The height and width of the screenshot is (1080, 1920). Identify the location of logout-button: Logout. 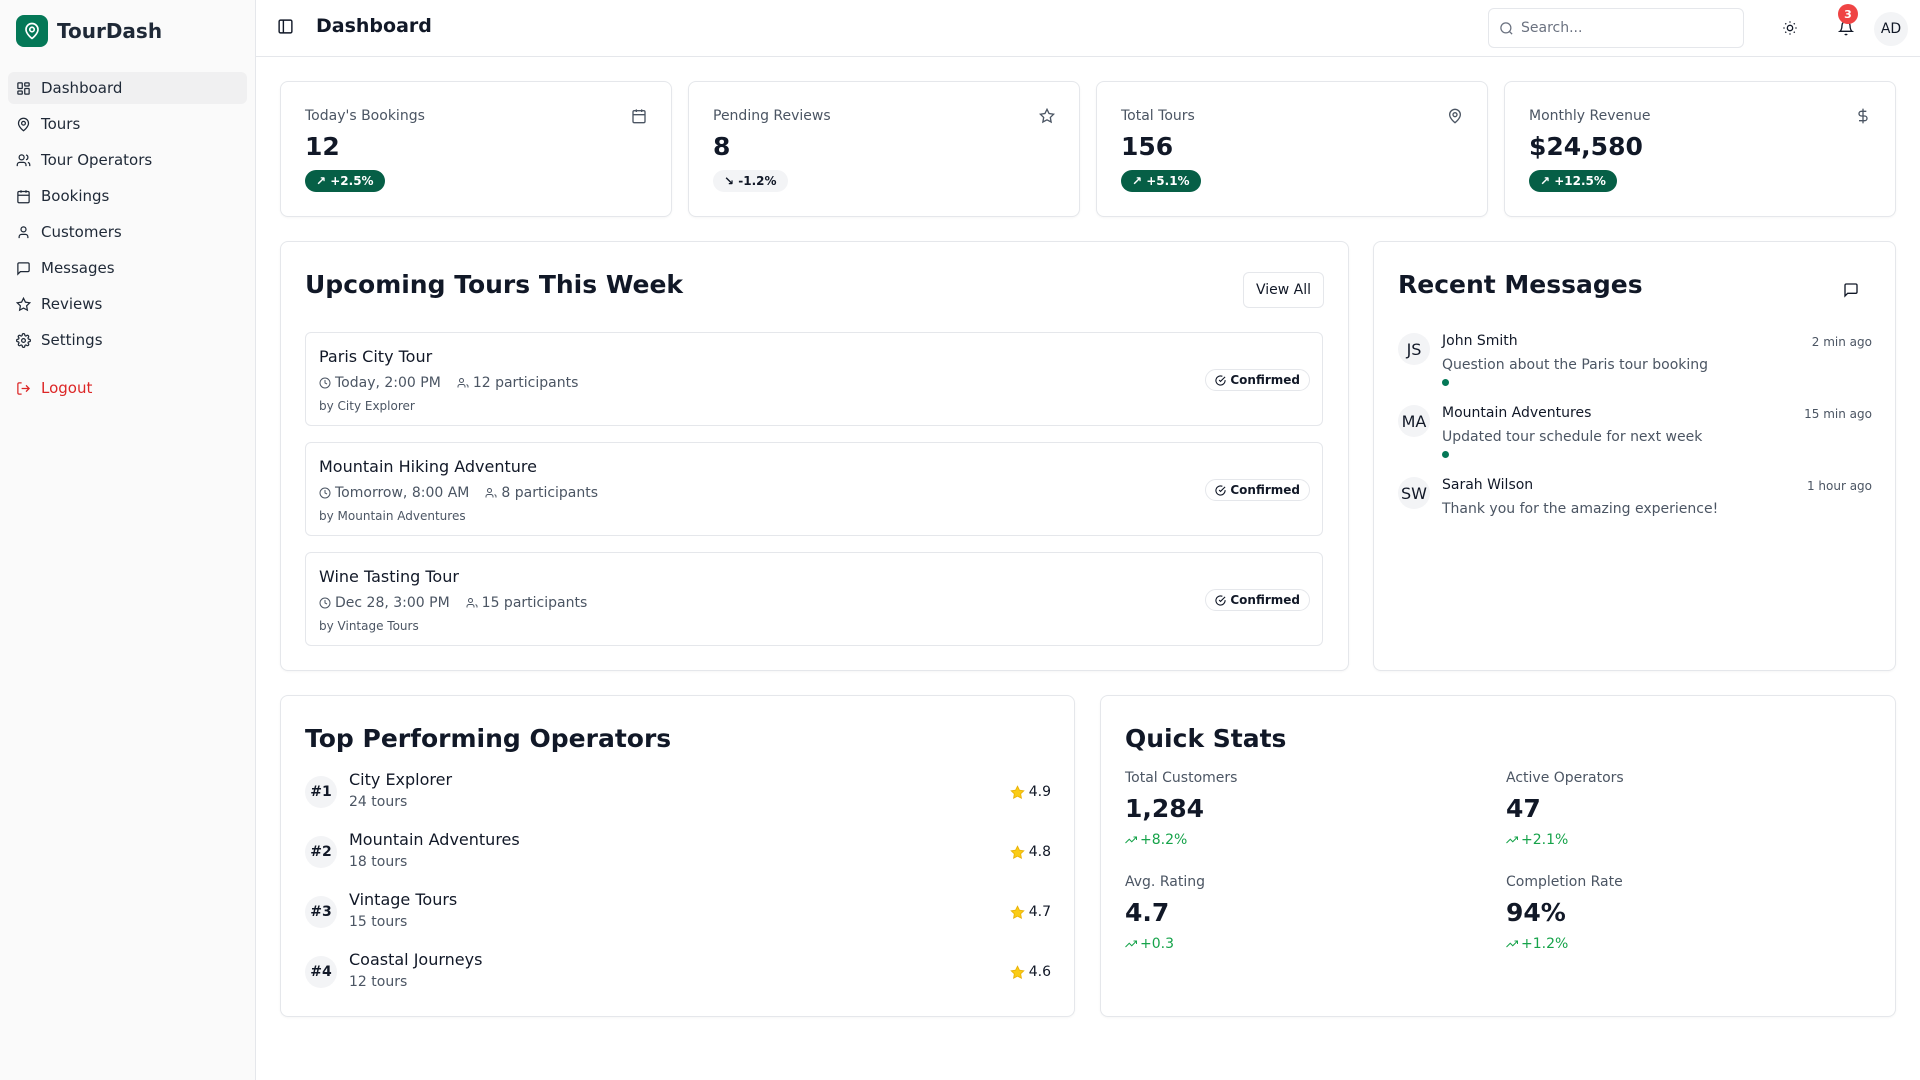
(127, 388).